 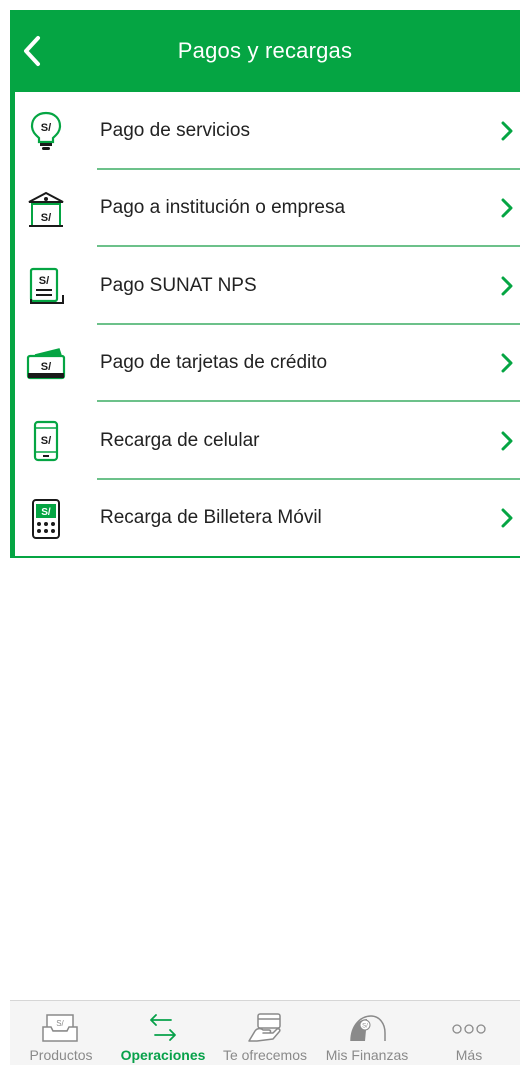 I want to click on tab-mas: Más, so click(x=469, y=1033).